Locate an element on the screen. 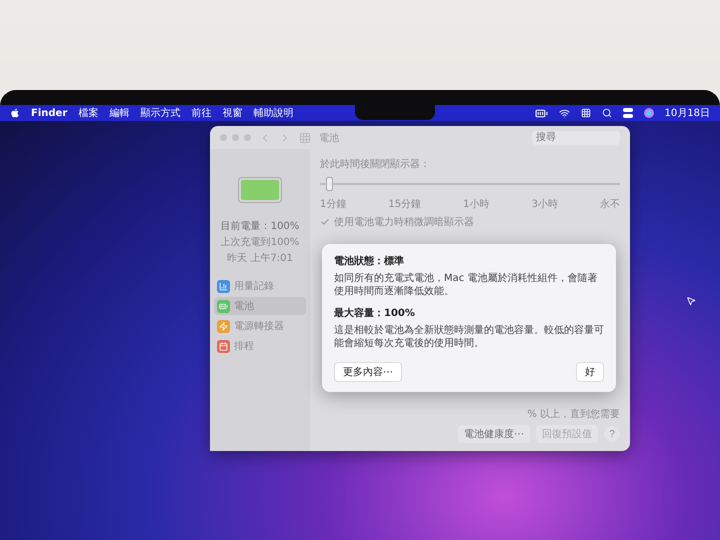  tick-label: 1分鐘 is located at coordinates (333, 204).